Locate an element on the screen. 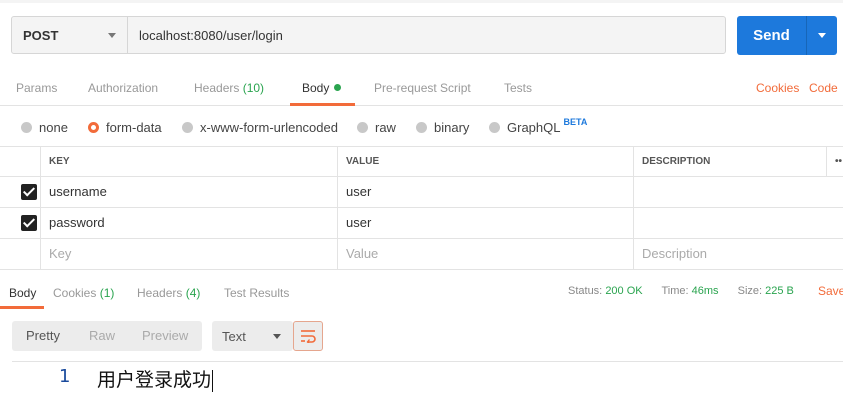 This screenshot has width=843, height=418. time-value: 46ms is located at coordinates (705, 291).